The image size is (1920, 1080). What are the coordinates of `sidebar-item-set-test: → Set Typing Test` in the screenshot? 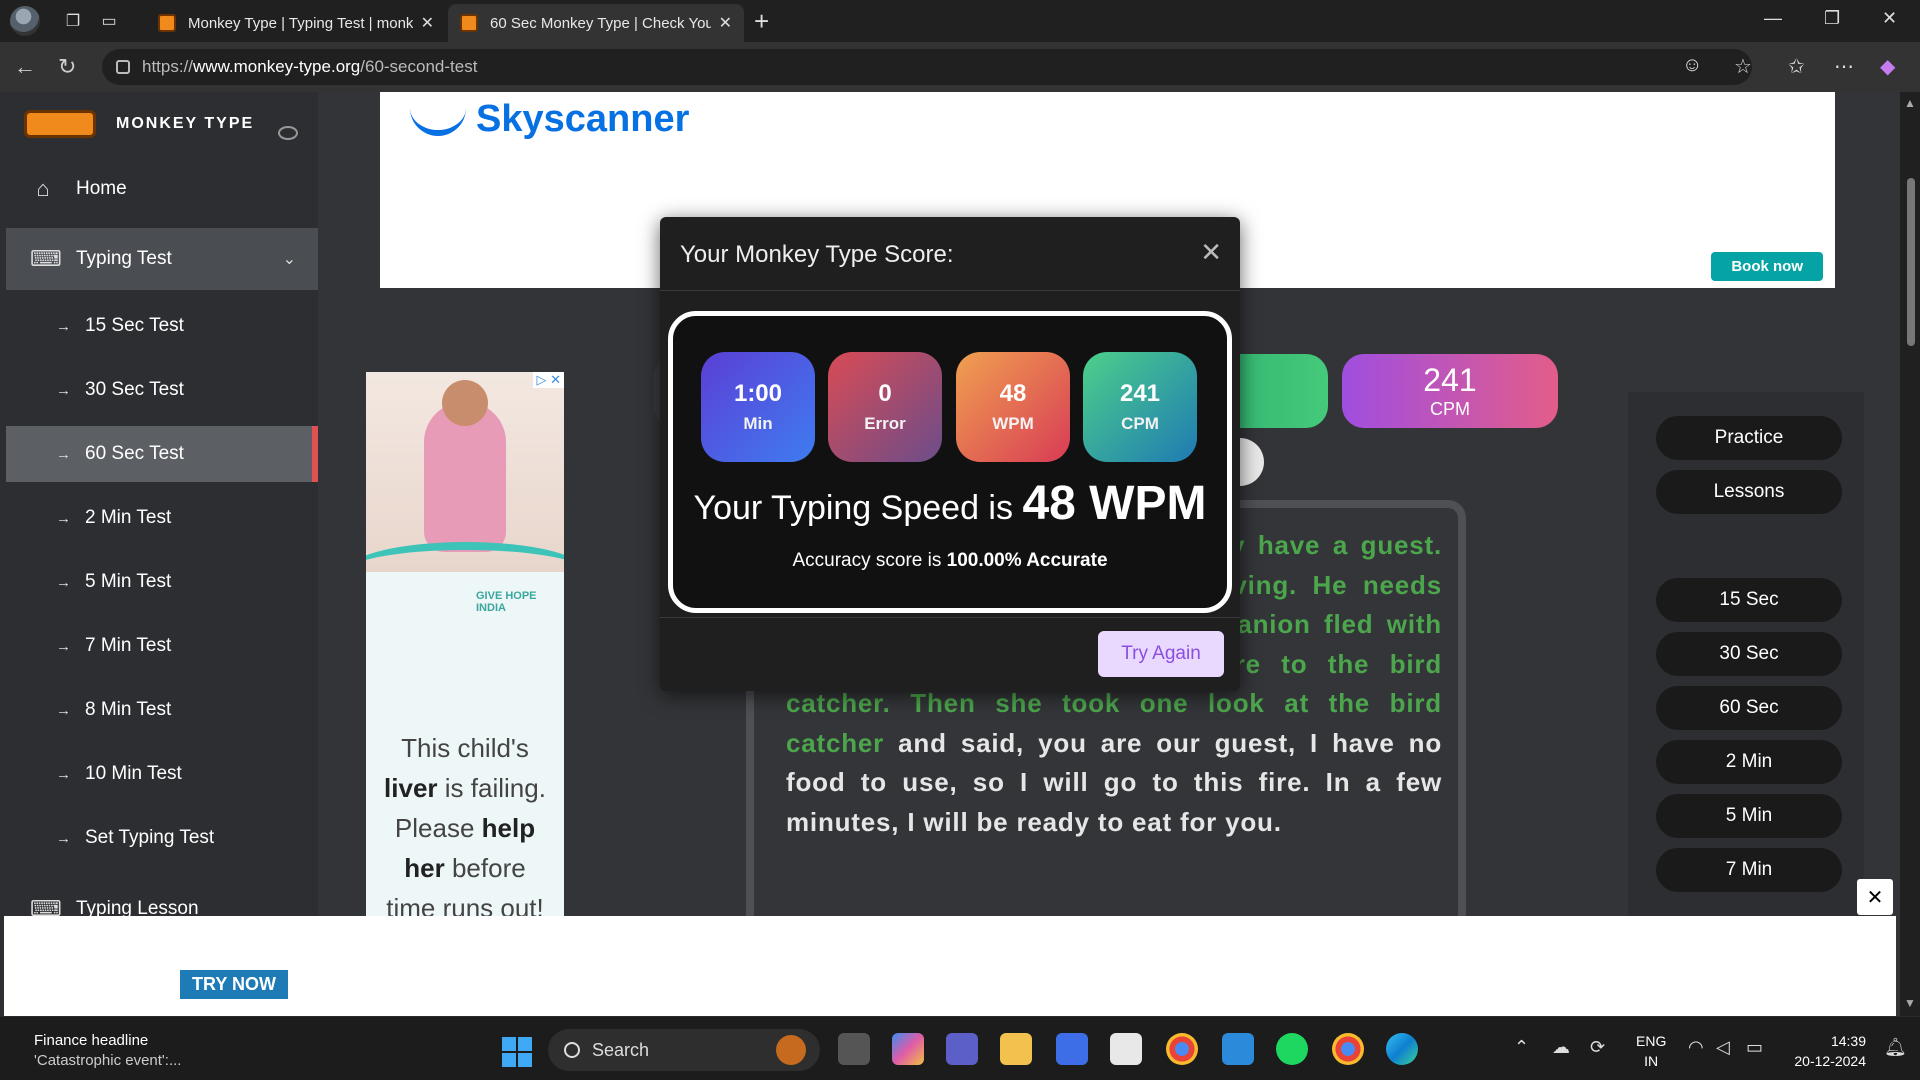 It's located at (162, 838).